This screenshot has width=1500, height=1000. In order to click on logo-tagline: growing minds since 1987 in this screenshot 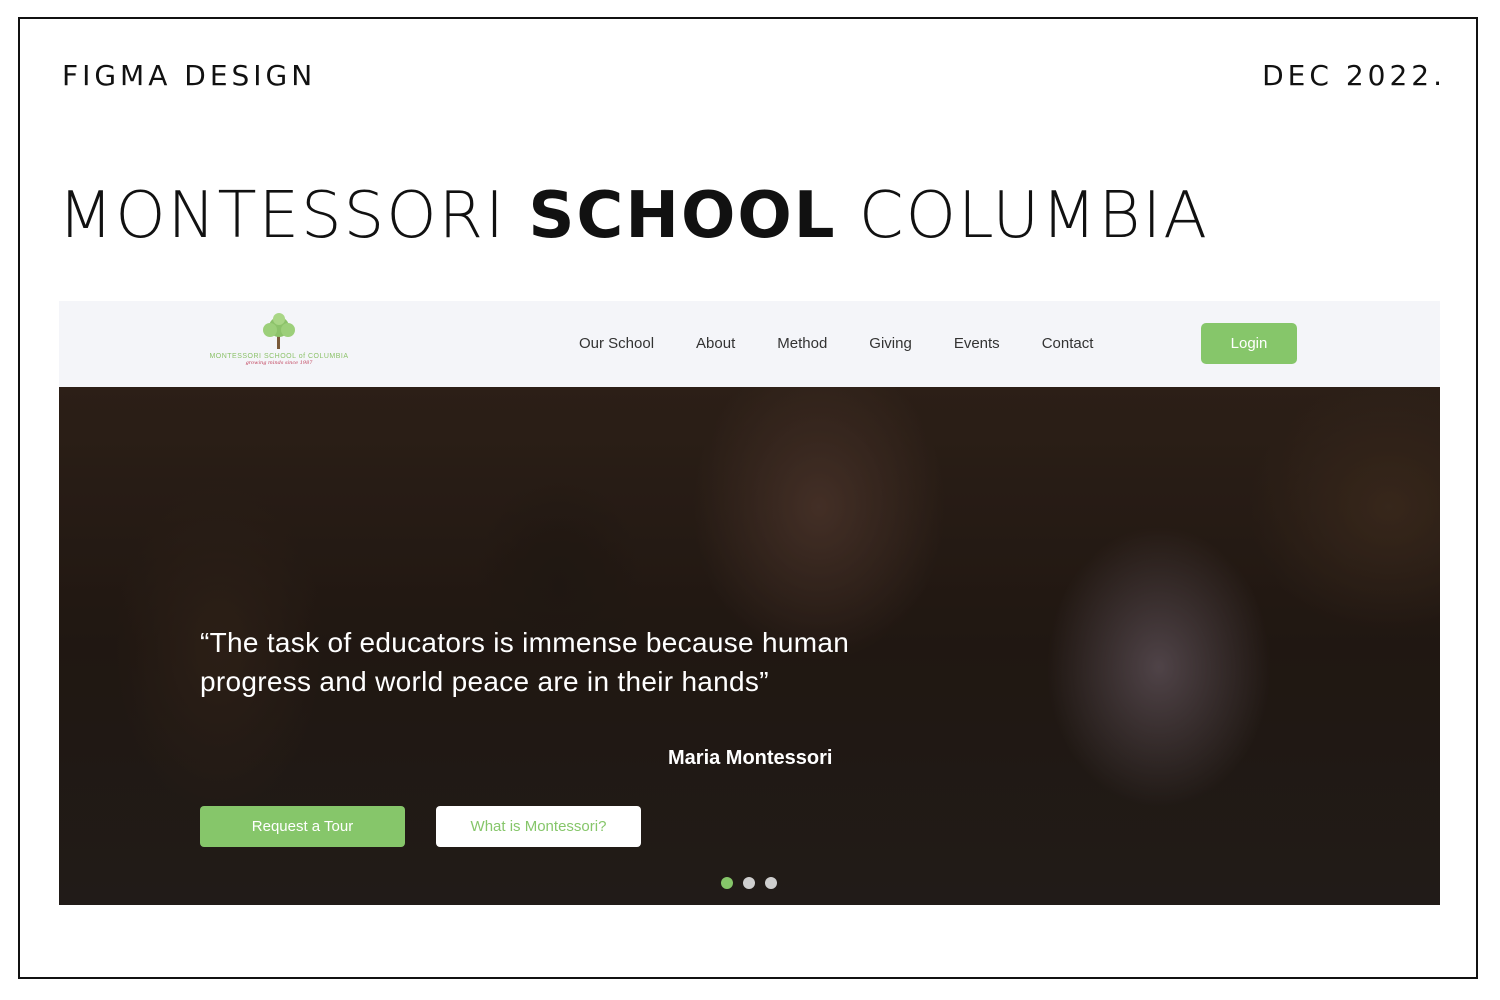, I will do `click(279, 363)`.